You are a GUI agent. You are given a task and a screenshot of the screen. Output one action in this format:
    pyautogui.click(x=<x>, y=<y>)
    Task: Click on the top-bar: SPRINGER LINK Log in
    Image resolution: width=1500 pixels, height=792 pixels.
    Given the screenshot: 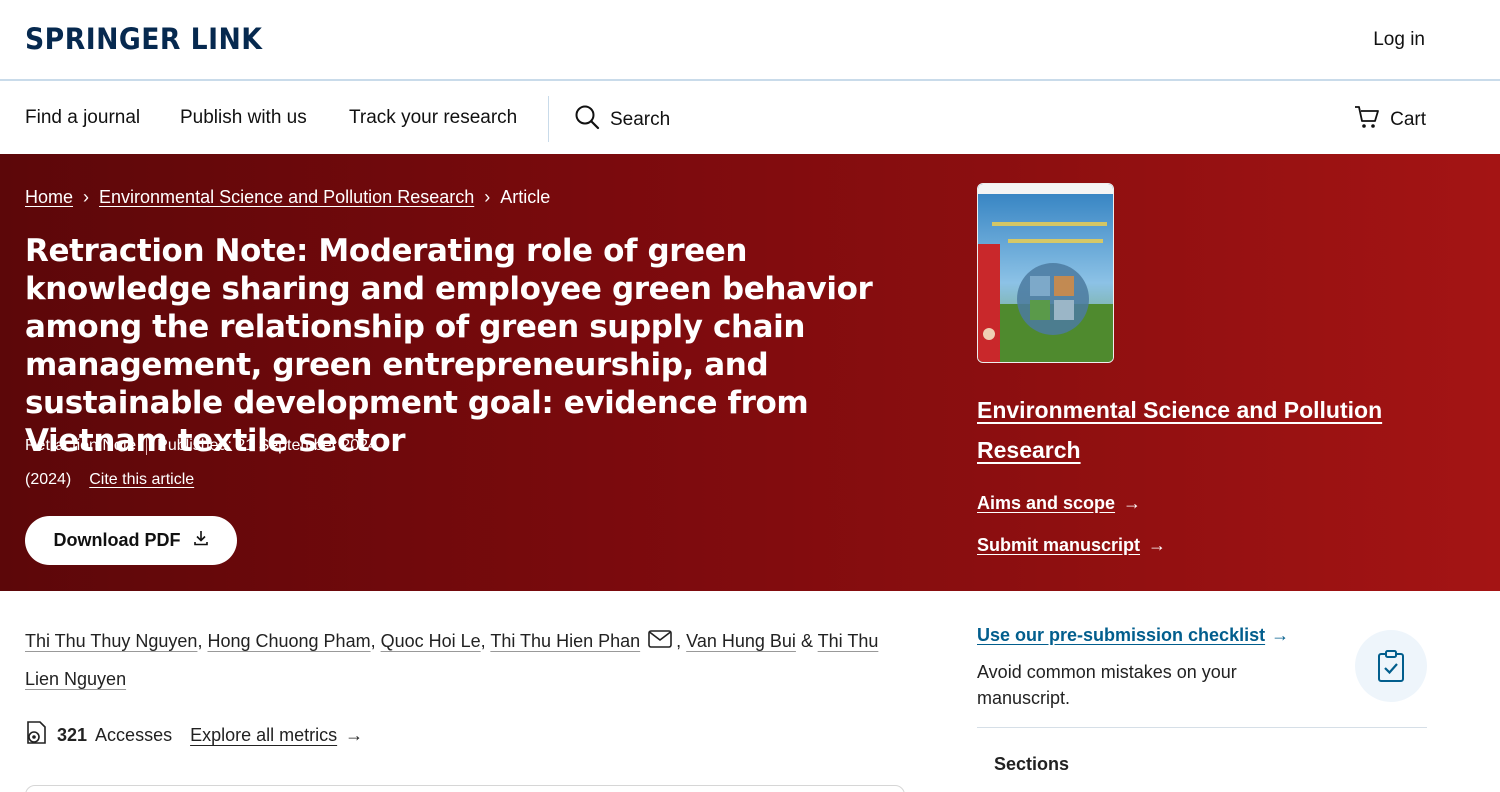 What is the action you would take?
    pyautogui.click(x=750, y=40)
    